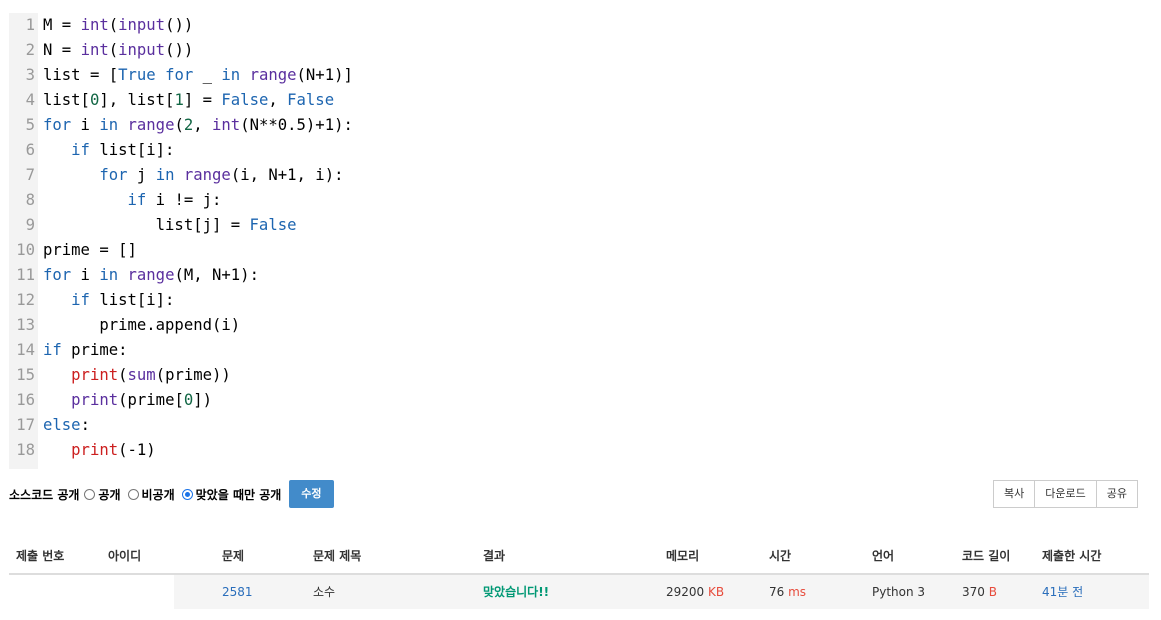 The width and height of the screenshot is (1161, 620). I want to click on radio-private, so click(133, 494).